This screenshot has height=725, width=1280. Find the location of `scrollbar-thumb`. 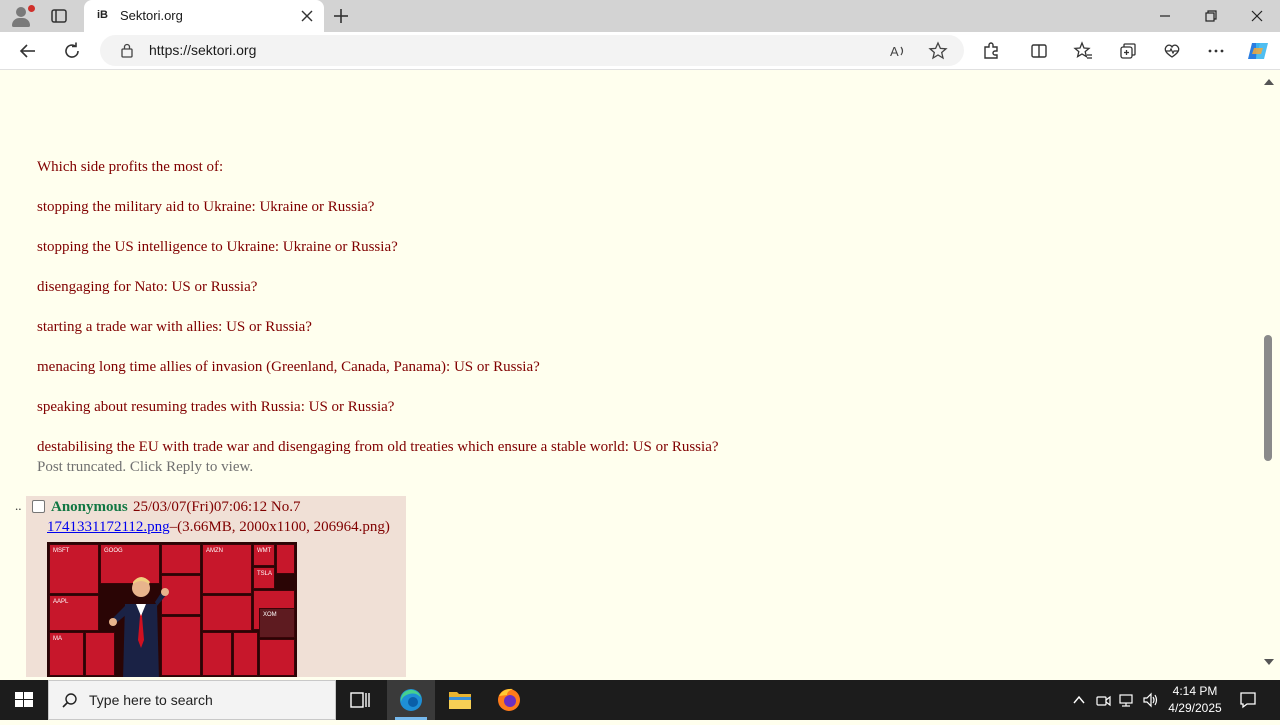

scrollbar-thumb is located at coordinates (1268, 398).